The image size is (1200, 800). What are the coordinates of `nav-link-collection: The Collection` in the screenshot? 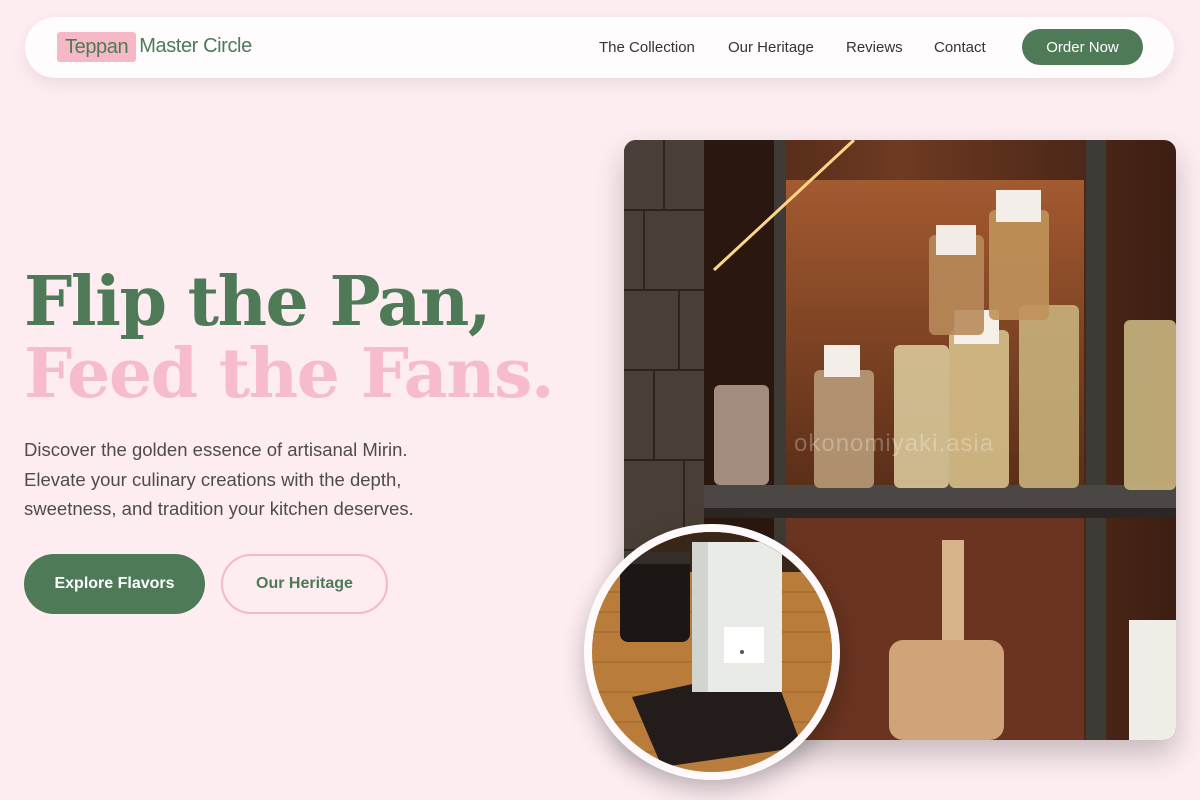 It's located at (647, 47).